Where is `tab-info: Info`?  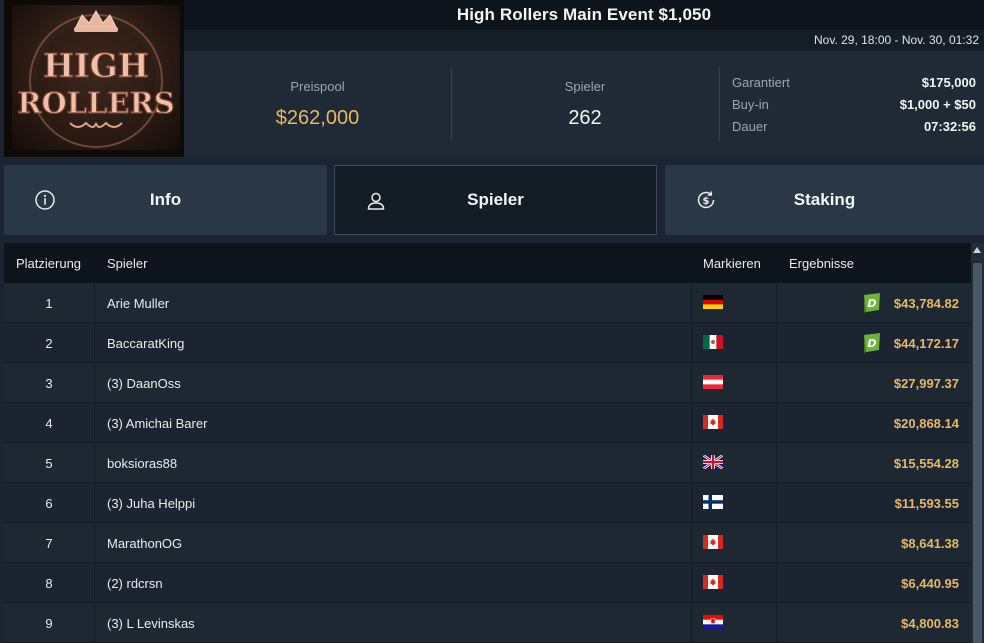 tab-info: Info is located at coordinates (165, 200).